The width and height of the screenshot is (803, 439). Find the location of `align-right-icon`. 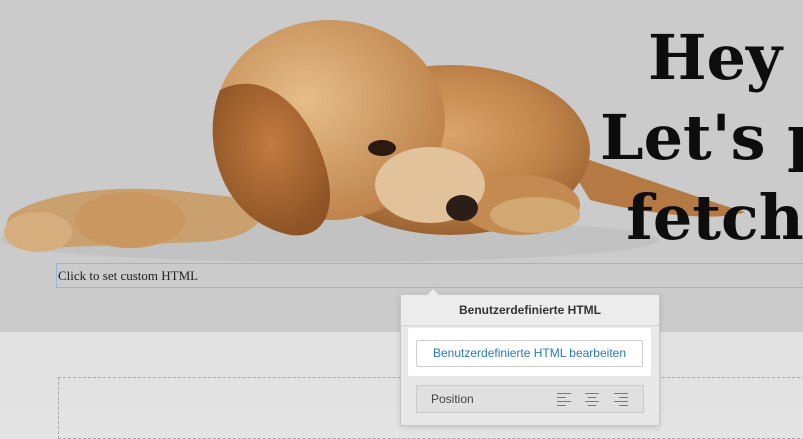

align-right-icon is located at coordinates (621, 399).